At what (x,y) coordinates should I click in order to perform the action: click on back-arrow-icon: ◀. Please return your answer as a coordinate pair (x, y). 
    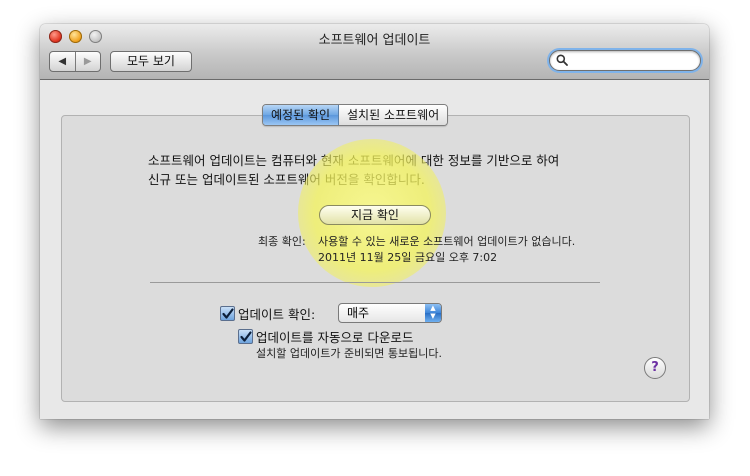
    Looking at the image, I should click on (62, 61).